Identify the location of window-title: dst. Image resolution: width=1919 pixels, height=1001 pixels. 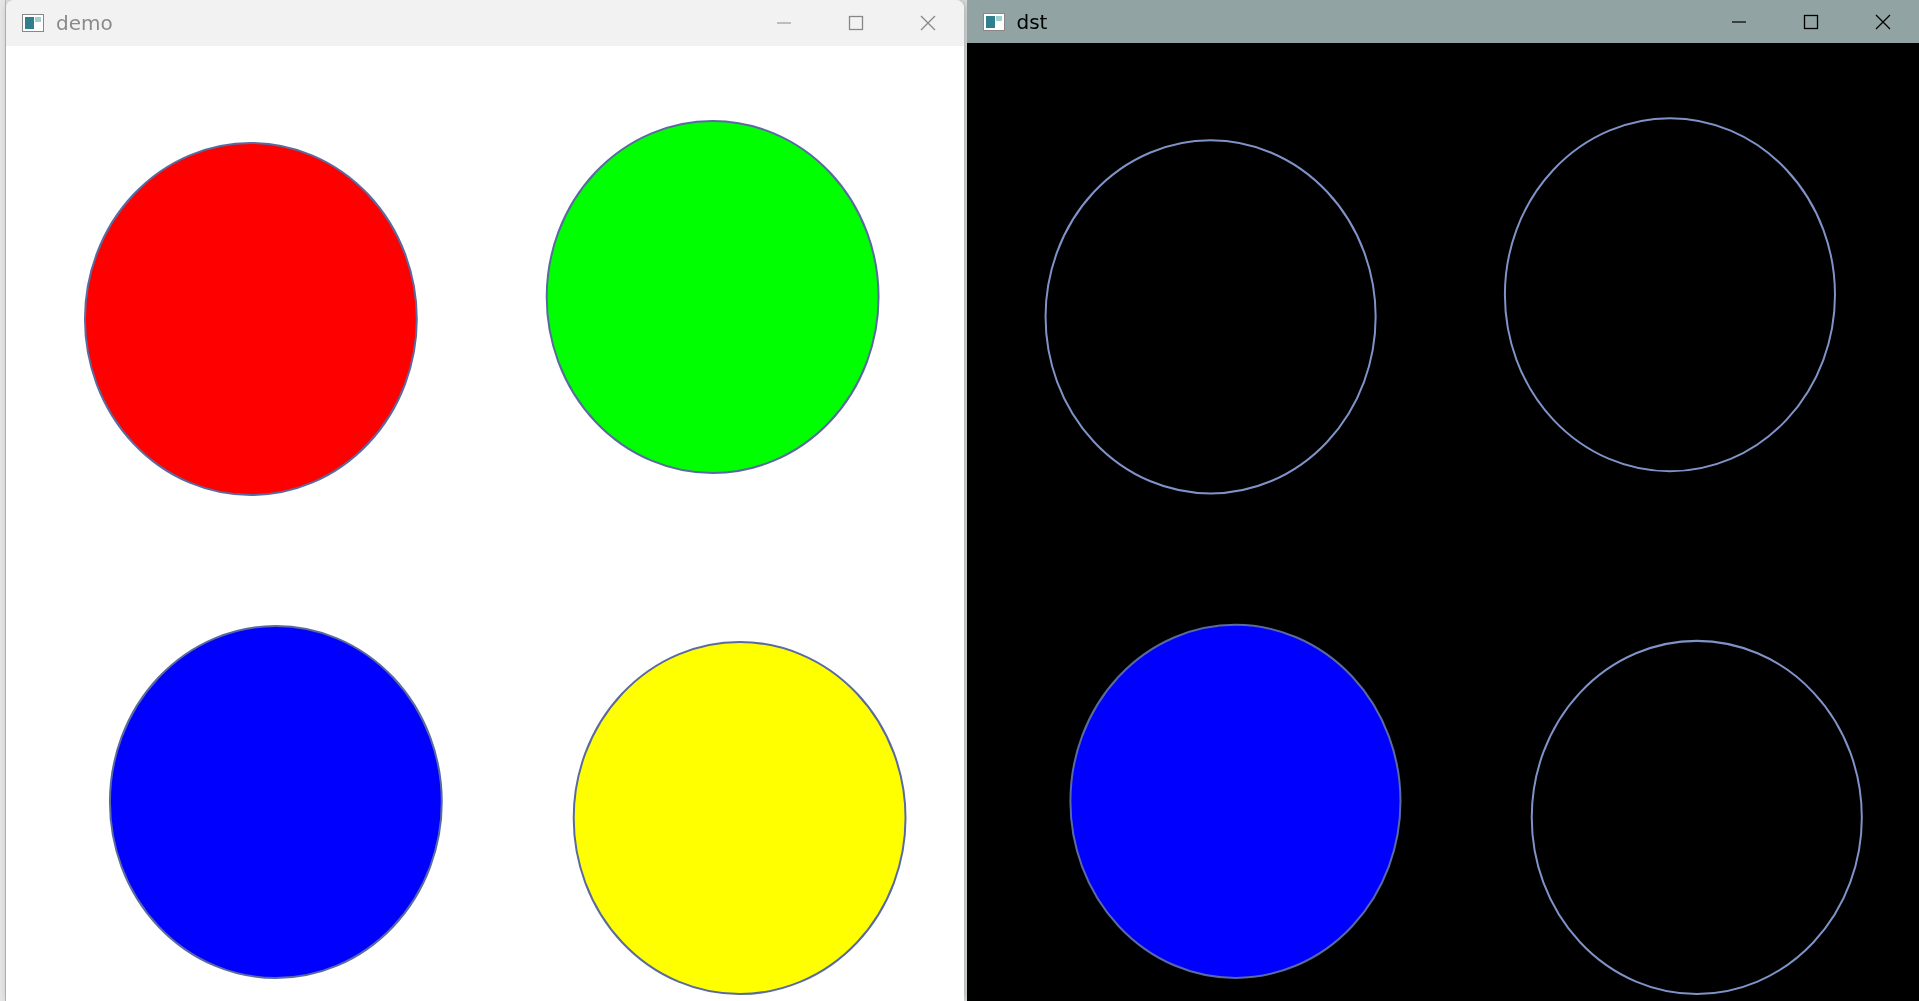
(1032, 21).